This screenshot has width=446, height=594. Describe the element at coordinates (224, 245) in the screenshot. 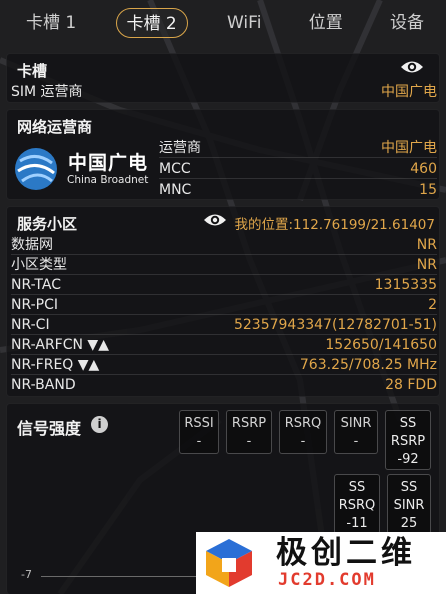

I see `cell-row: 数据网 NR` at that location.